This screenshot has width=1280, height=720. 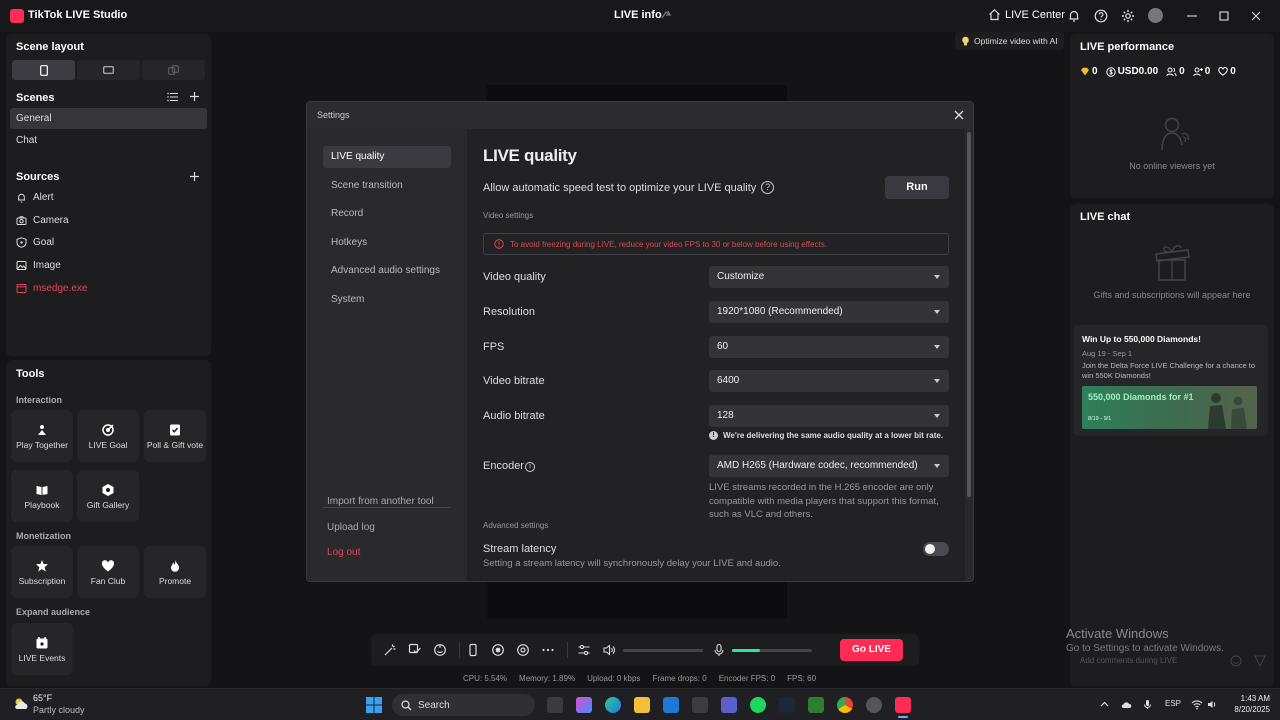 What do you see at coordinates (42, 649) in the screenshot?
I see `live-events-tool: LIVE Events` at bounding box center [42, 649].